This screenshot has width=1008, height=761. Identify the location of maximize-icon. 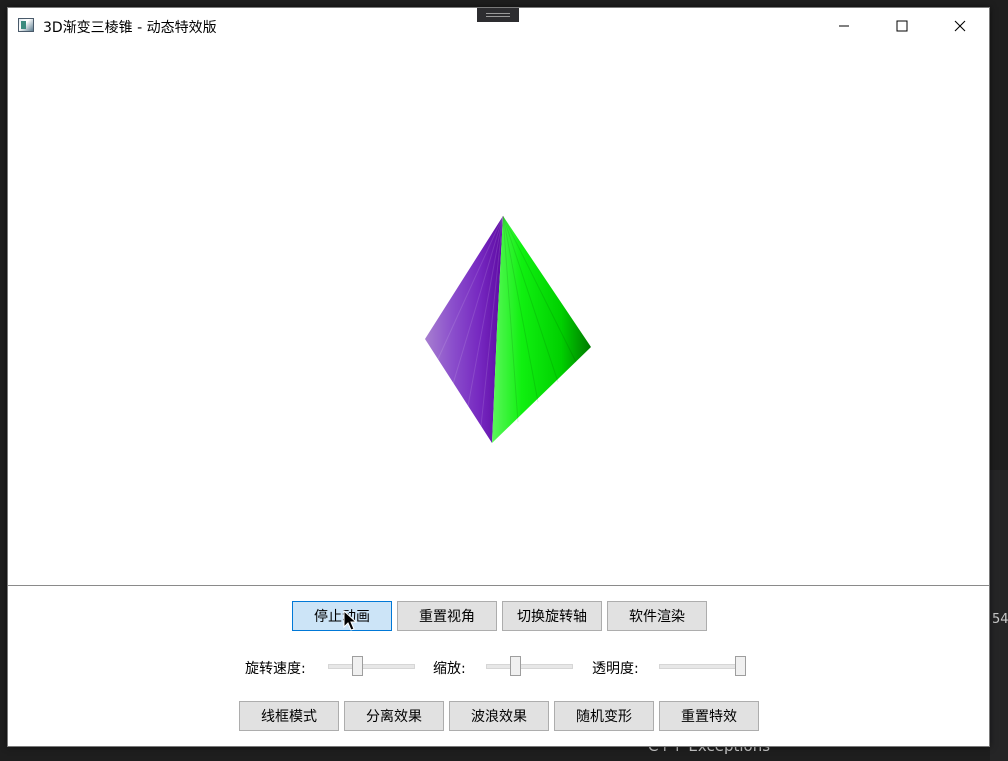
(902, 26).